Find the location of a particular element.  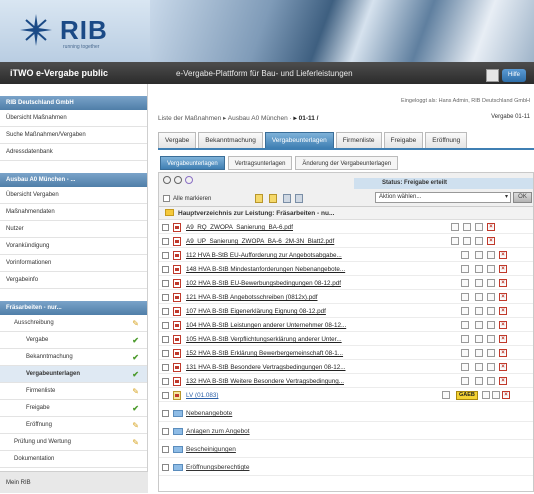

tree-item: Ausschreibung ✎ is located at coordinates (73, 323).